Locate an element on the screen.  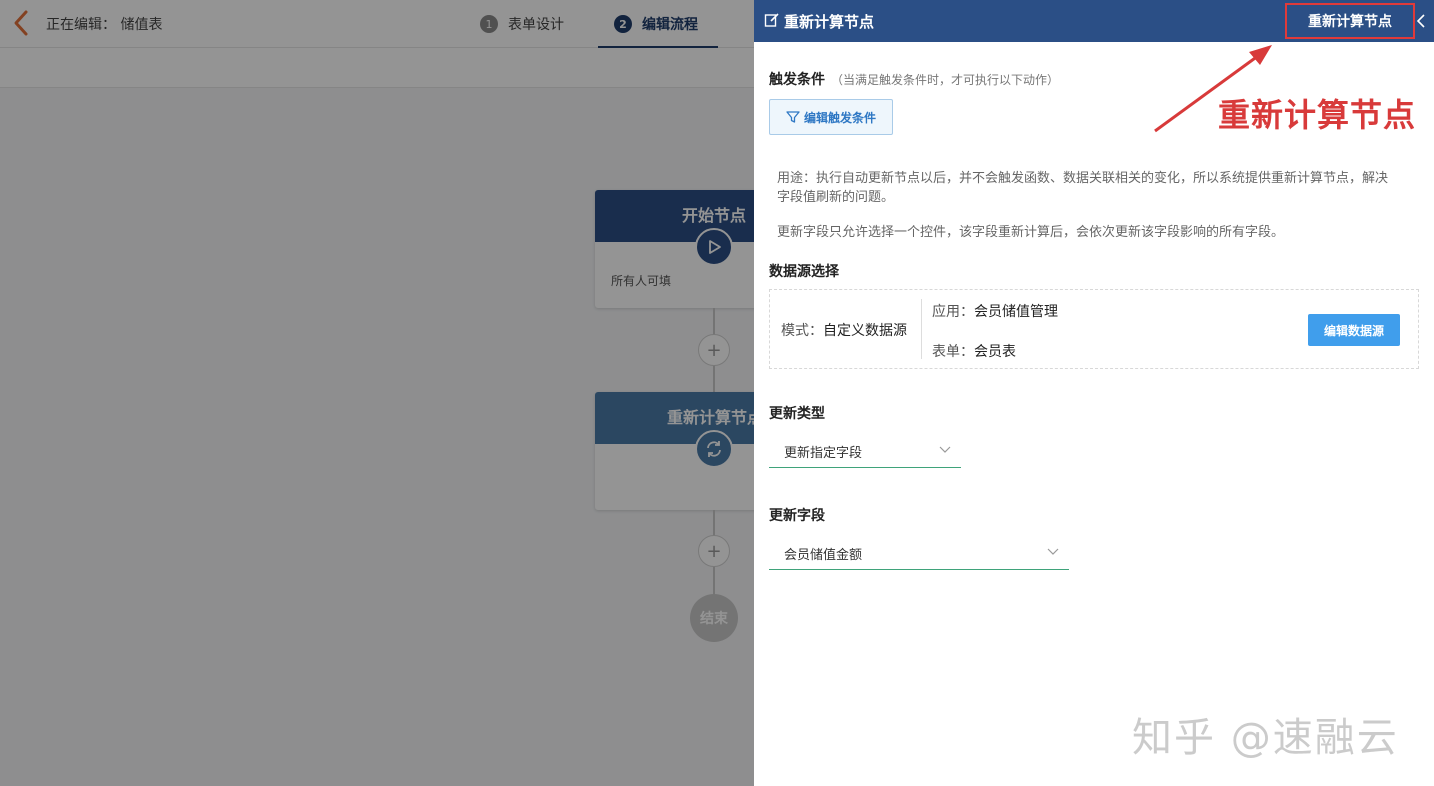
update-field-select: 会员储值金额 is located at coordinates (919, 553).